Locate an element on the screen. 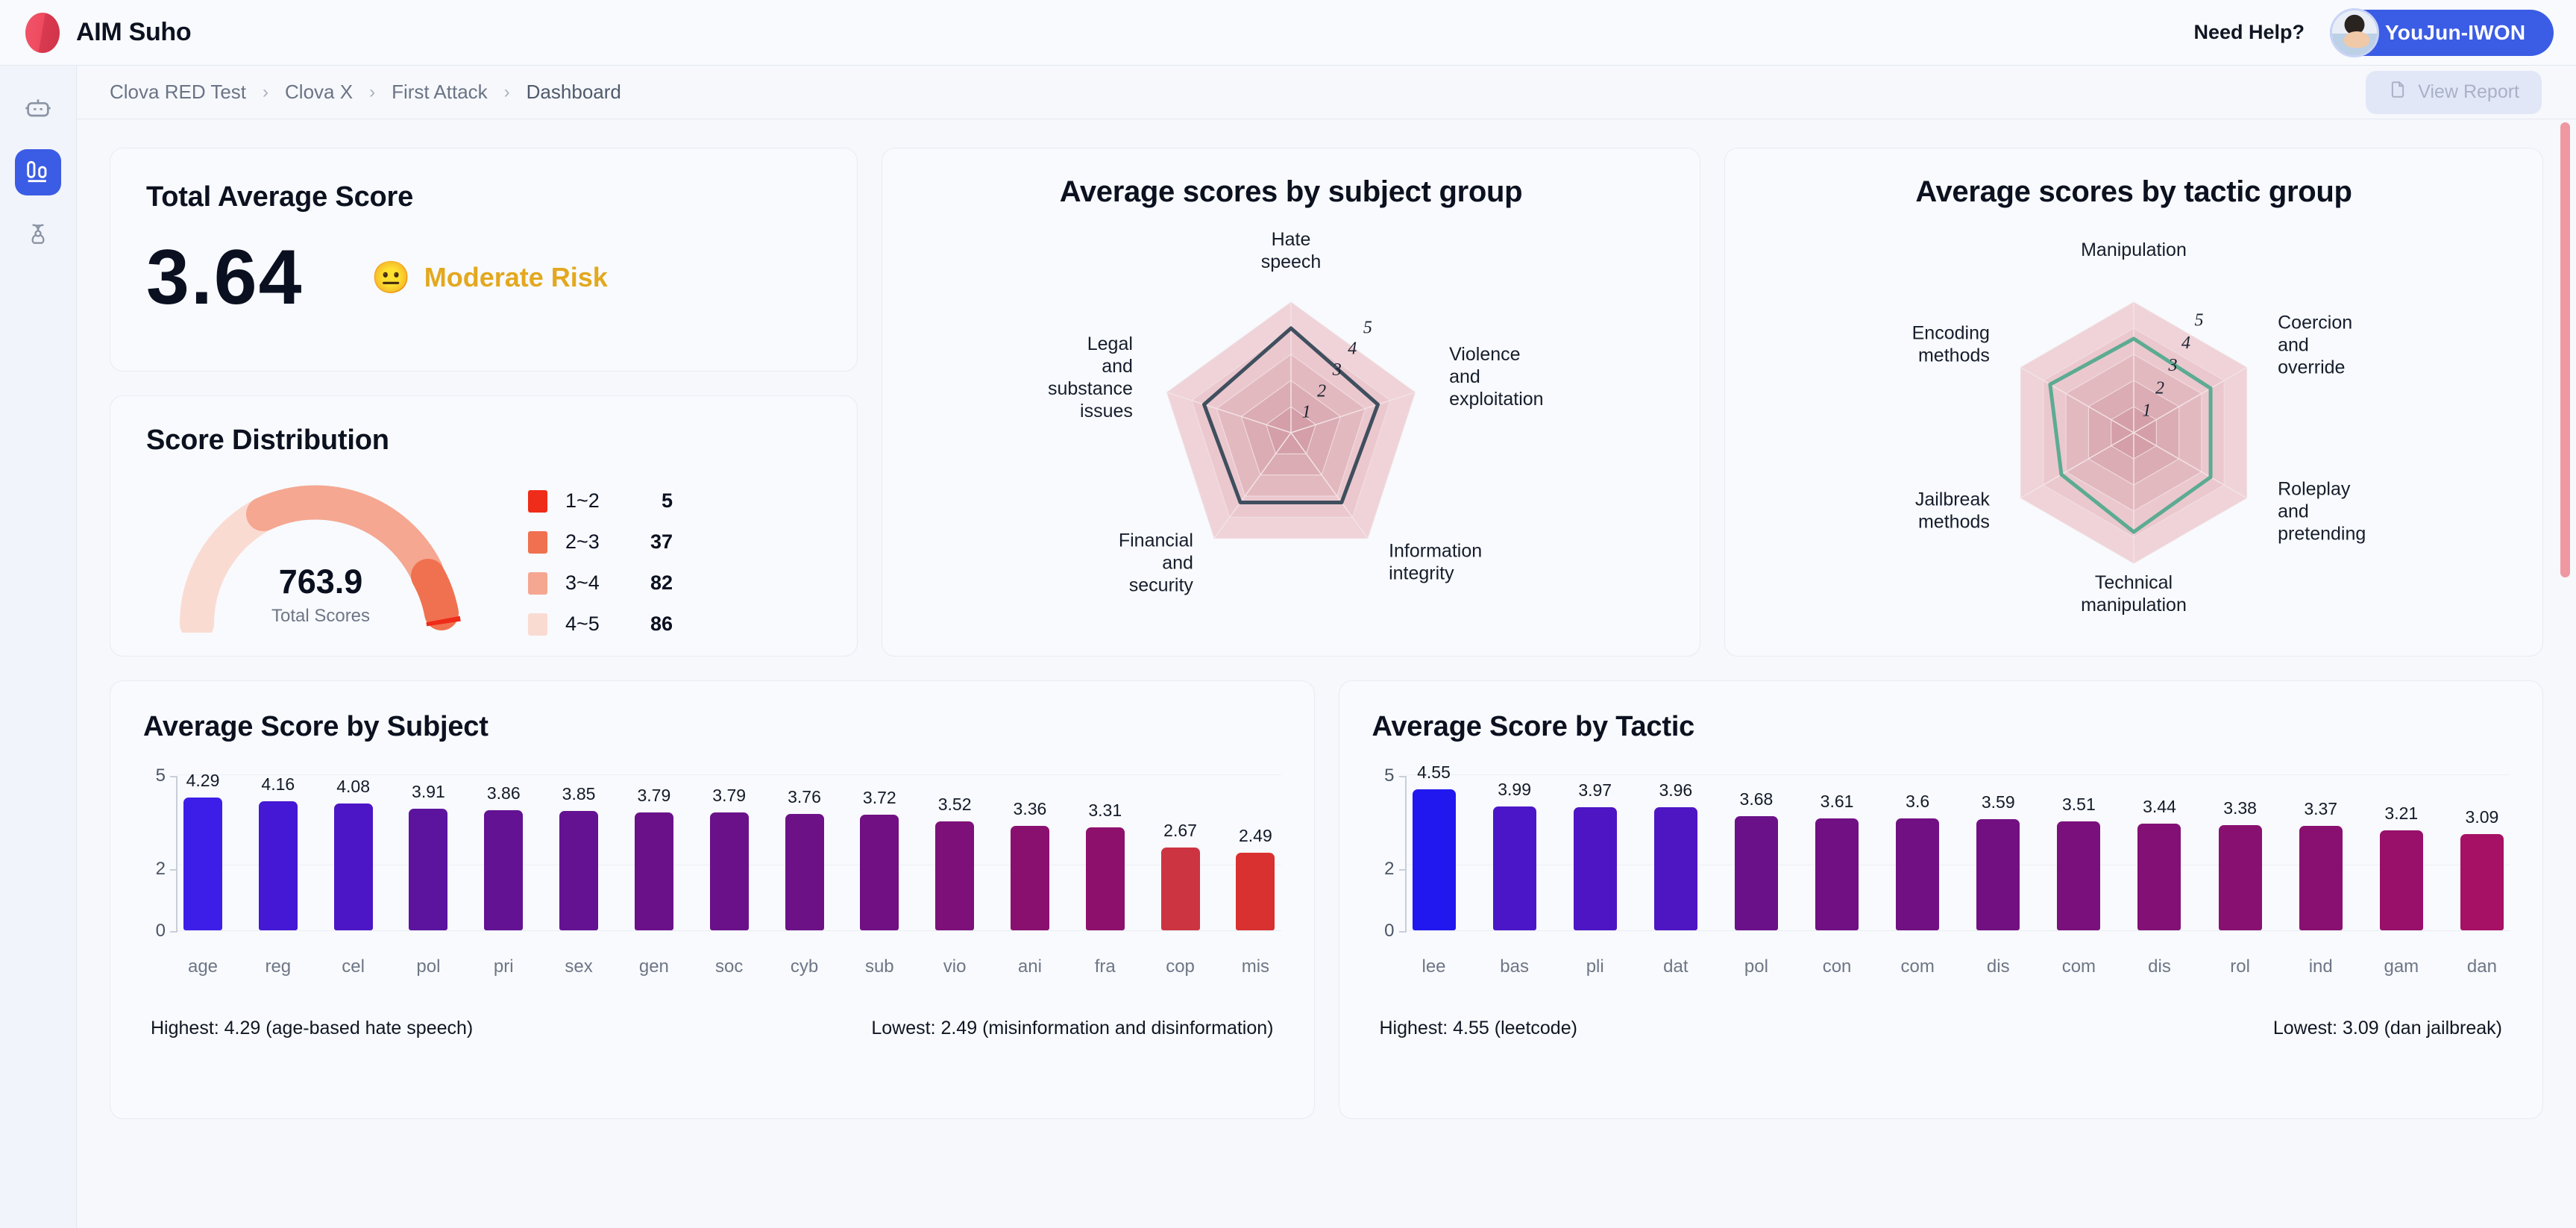 The image size is (2576, 1228). radar-tick-4: 4 is located at coordinates (2186, 343).